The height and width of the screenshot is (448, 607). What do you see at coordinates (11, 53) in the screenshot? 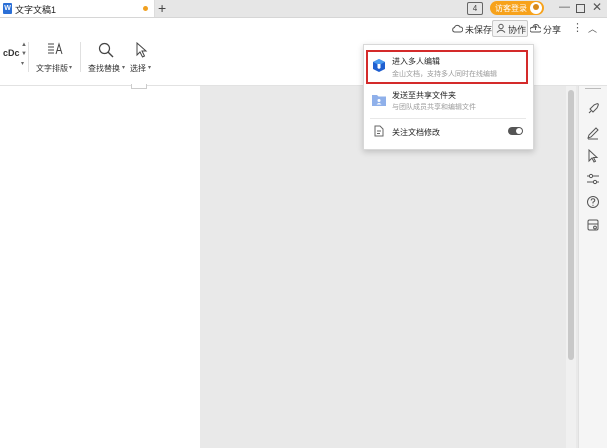
I see `style-preview: cDc` at bounding box center [11, 53].